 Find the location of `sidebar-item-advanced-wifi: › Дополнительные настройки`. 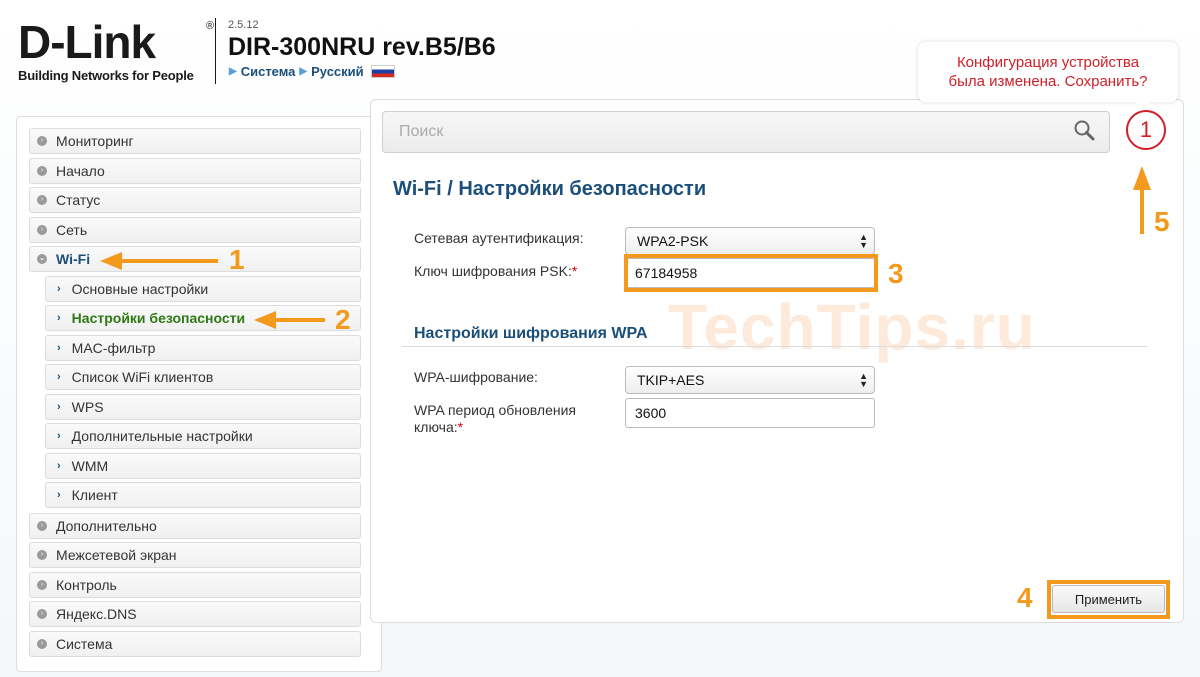

sidebar-item-advanced-wifi: › Дополнительные настройки is located at coordinates (203, 436).